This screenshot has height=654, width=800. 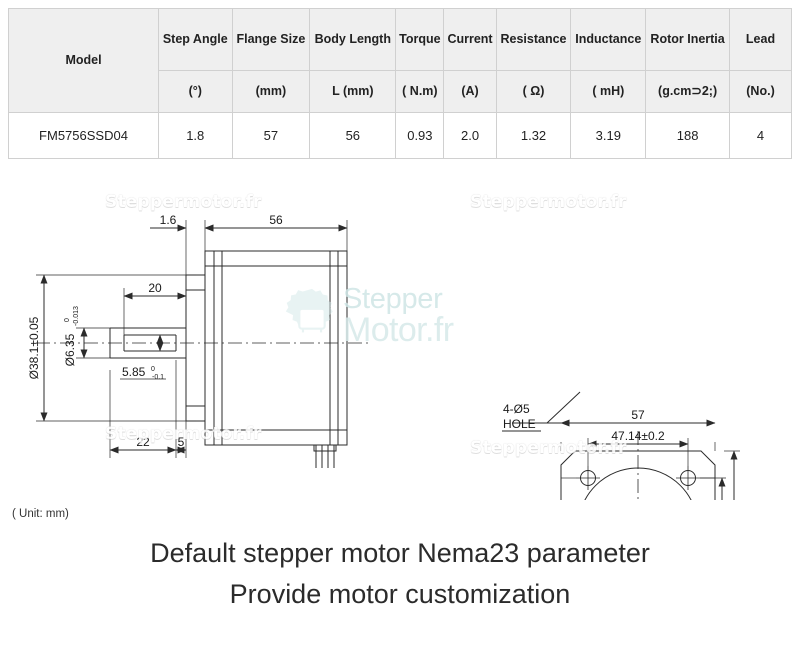 What do you see at coordinates (470, 91) in the screenshot?
I see `column-unit-current: (A)` at bounding box center [470, 91].